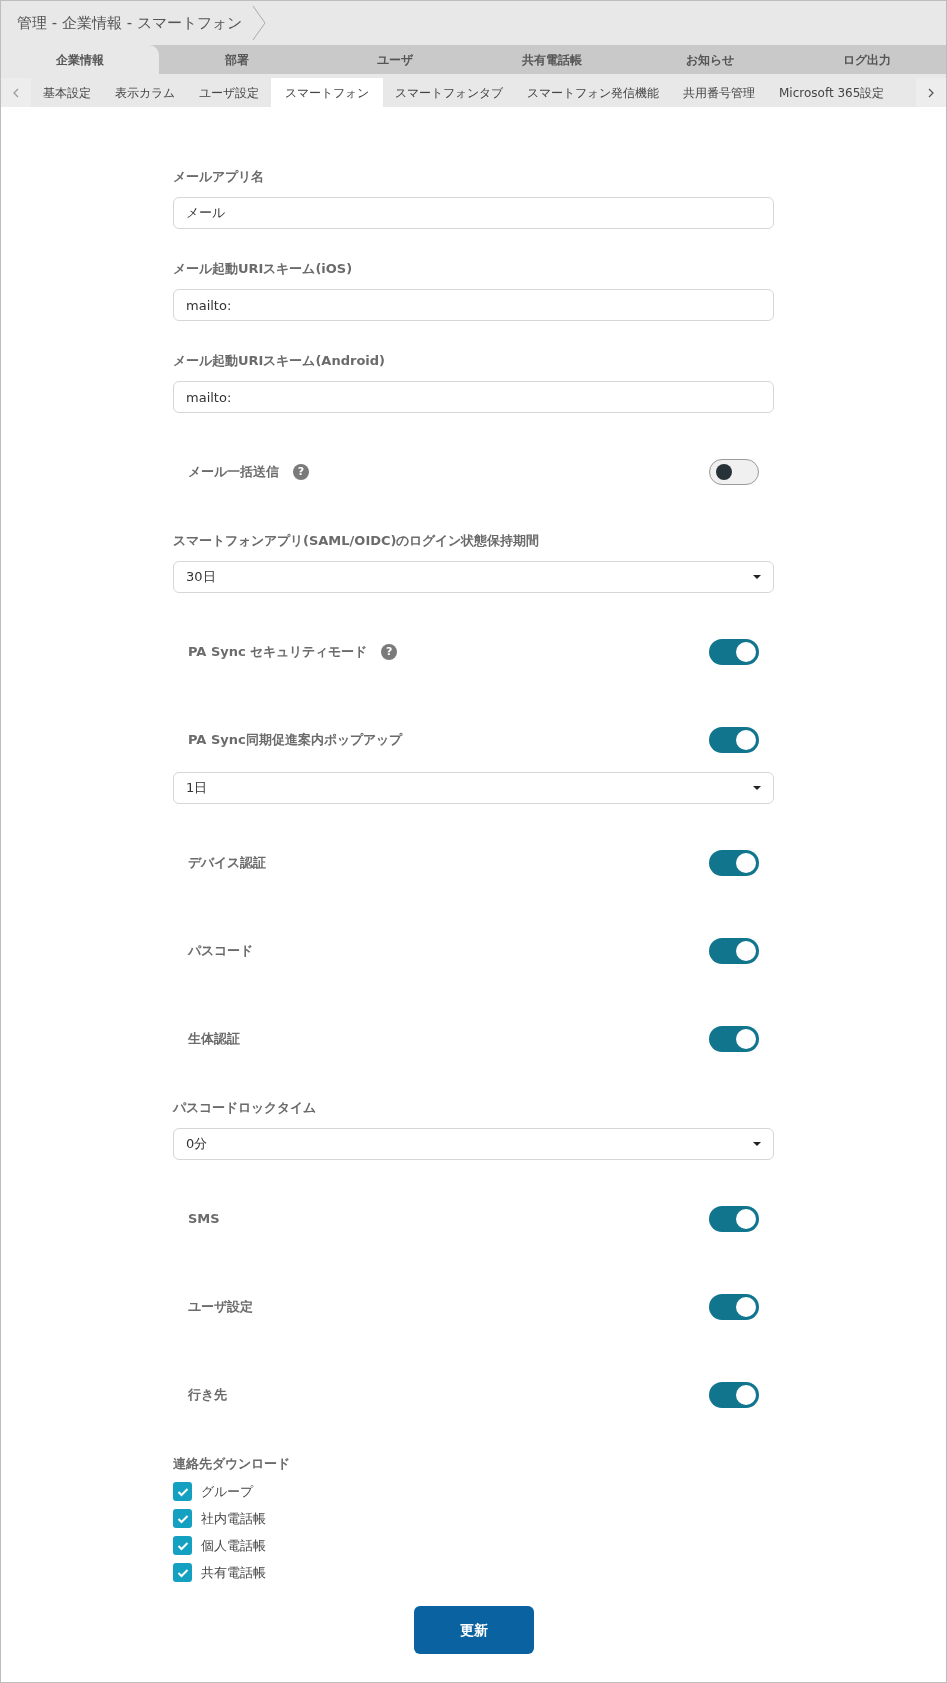 This screenshot has height=1683, width=947. I want to click on chevron-left-icon, so click(16, 93).